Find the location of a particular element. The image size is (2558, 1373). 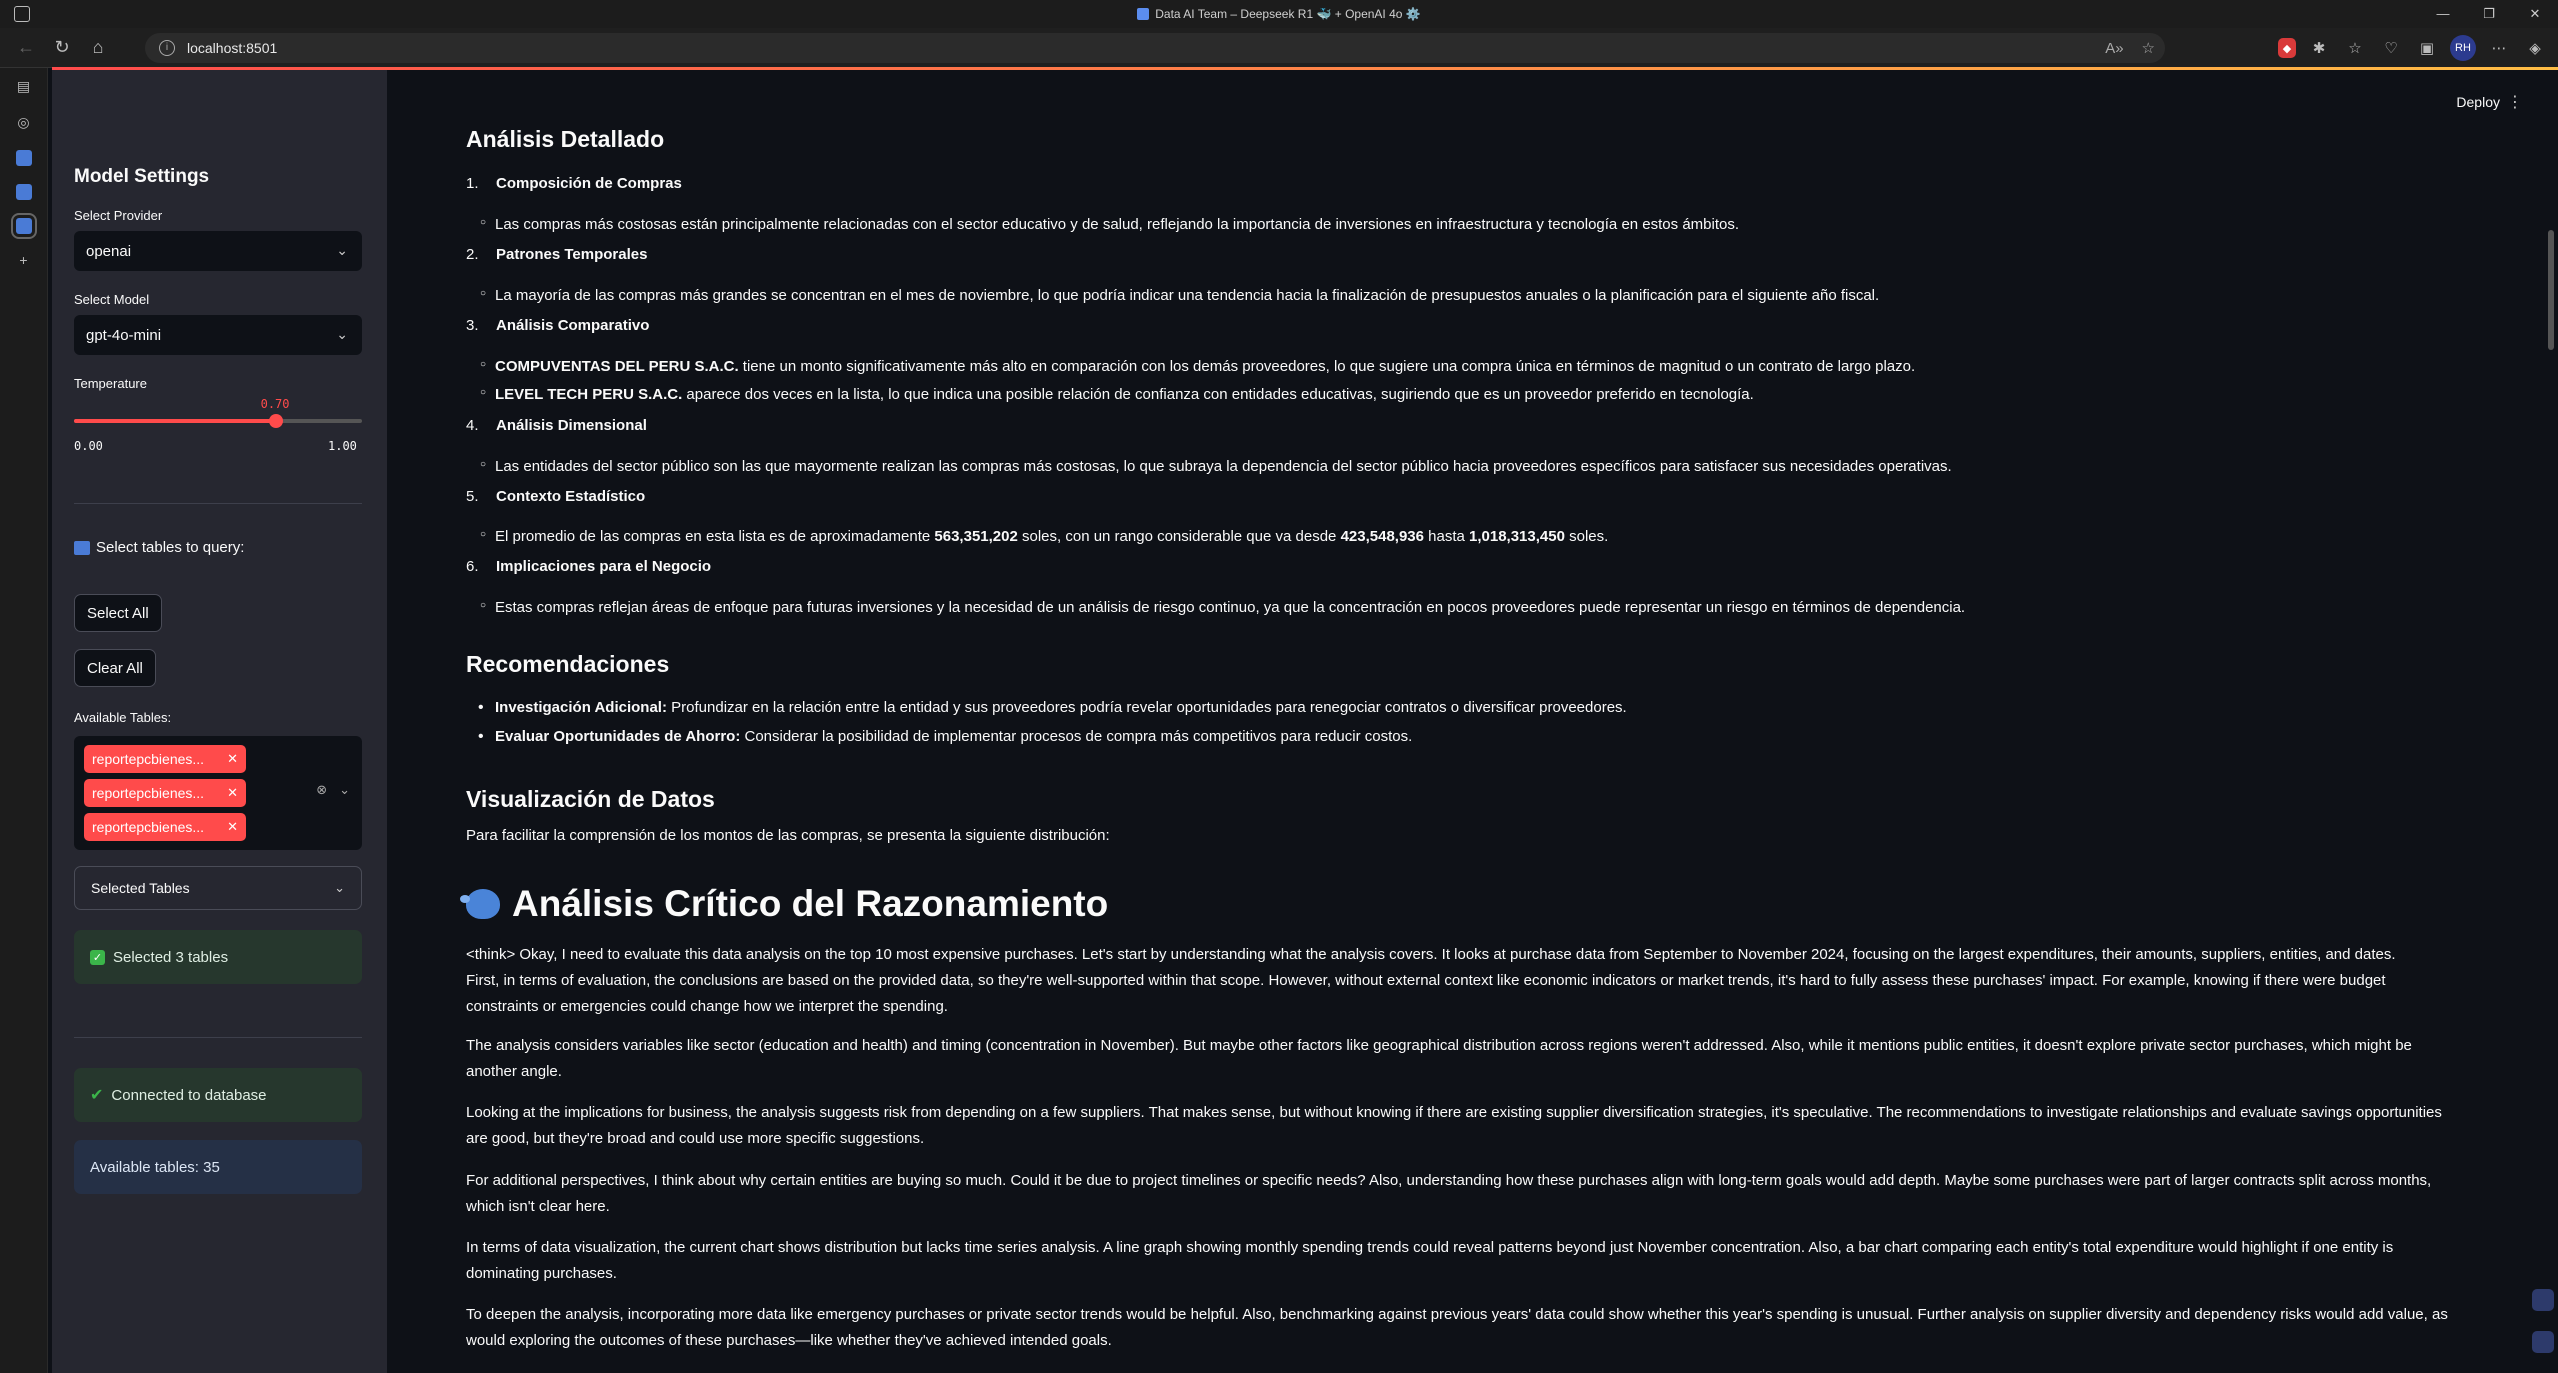

clear-selection-icon: ⊗ is located at coordinates (321, 790).